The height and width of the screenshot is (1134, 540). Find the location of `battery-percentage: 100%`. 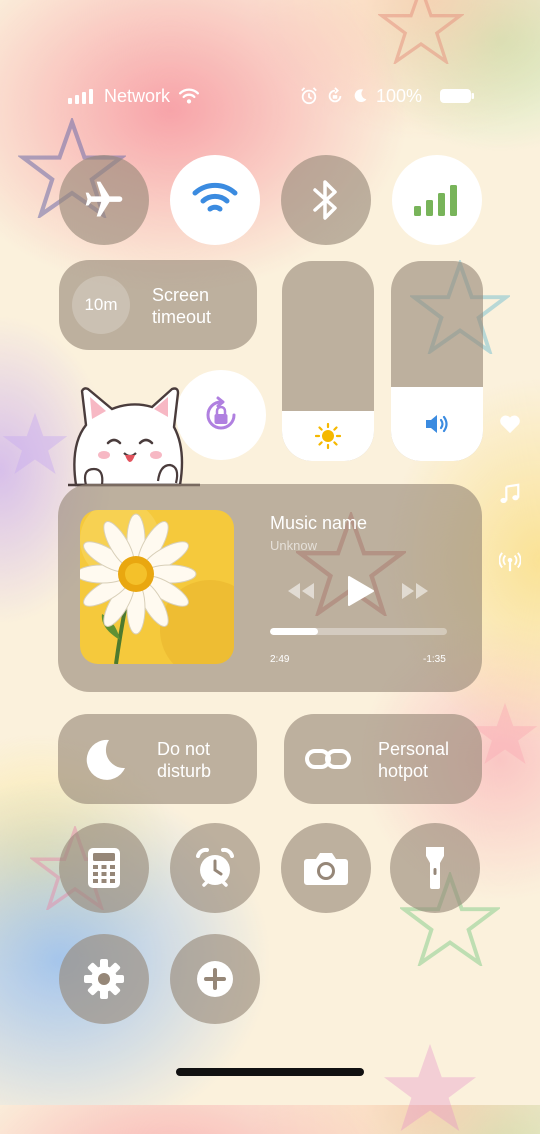

battery-percentage: 100% is located at coordinates (398, 95).